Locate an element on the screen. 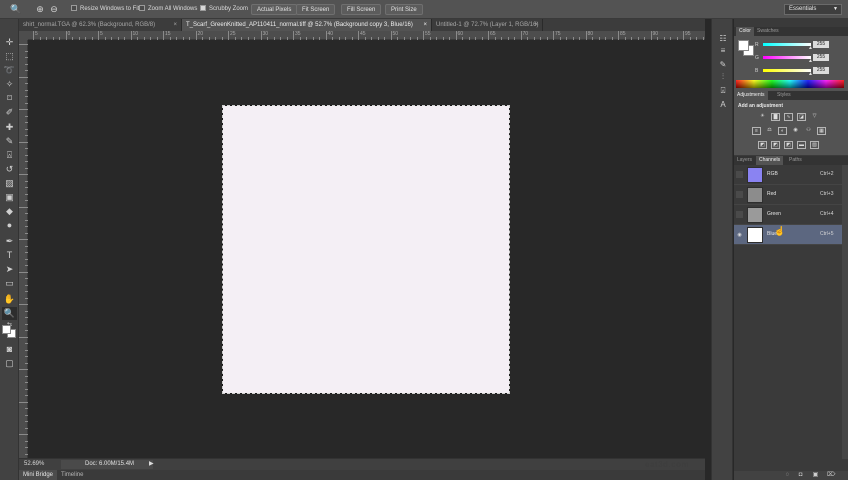 Image resolution: width=848 pixels, height=480 pixels. blur-tool-icon: ◆ is located at coordinates (9, 211).